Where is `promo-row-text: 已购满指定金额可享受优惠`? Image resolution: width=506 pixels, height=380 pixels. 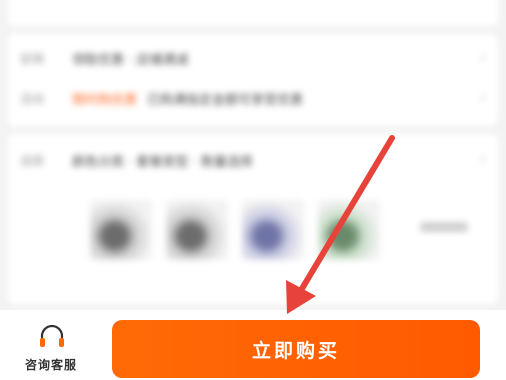
promo-row-text: 已购满指定金额可享受优惠 is located at coordinates (225, 100).